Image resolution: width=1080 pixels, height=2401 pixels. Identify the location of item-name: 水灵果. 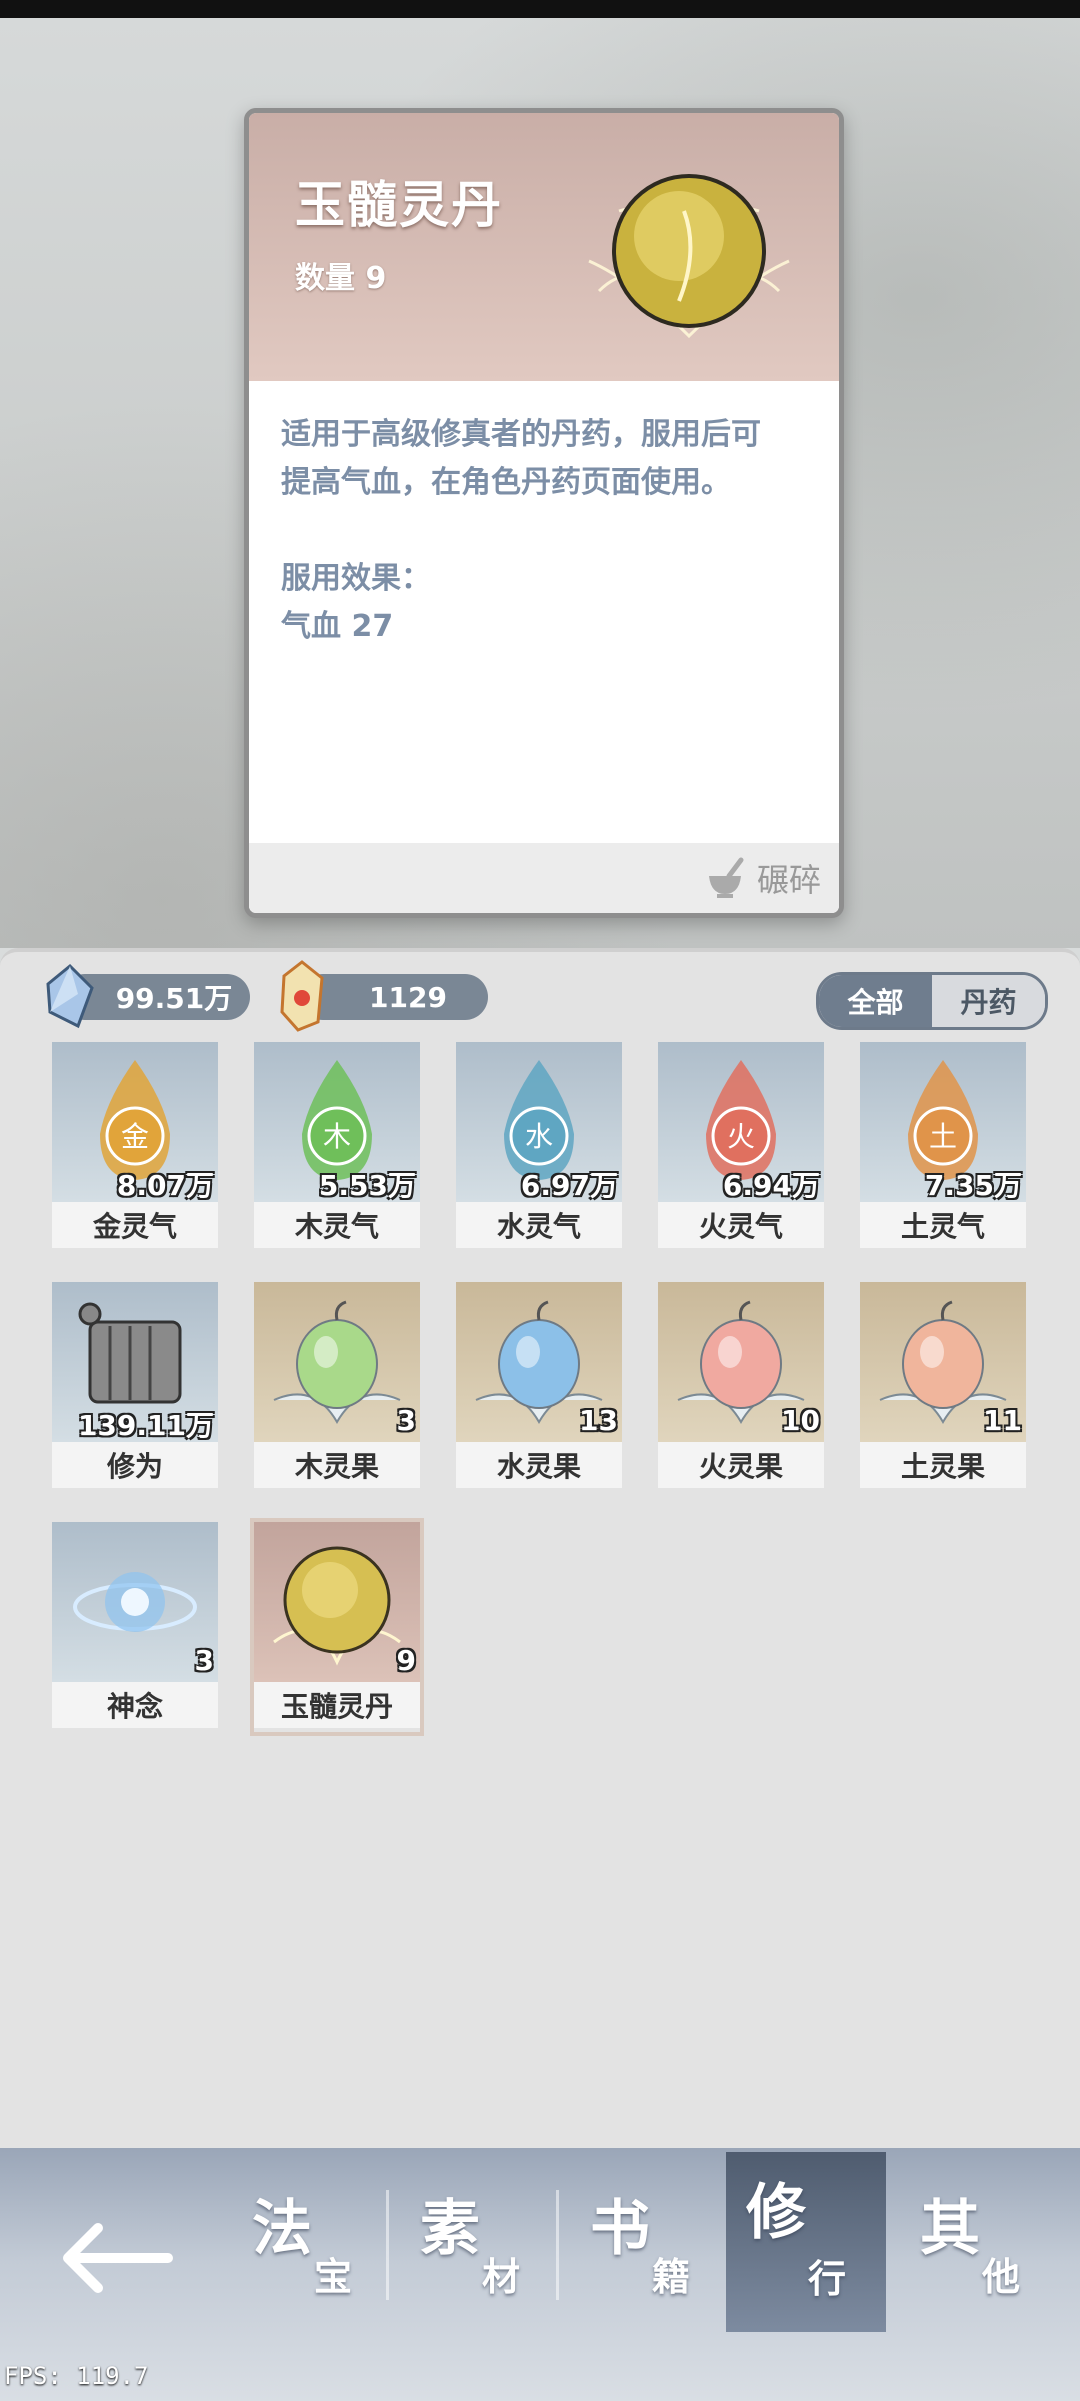
(539, 1465).